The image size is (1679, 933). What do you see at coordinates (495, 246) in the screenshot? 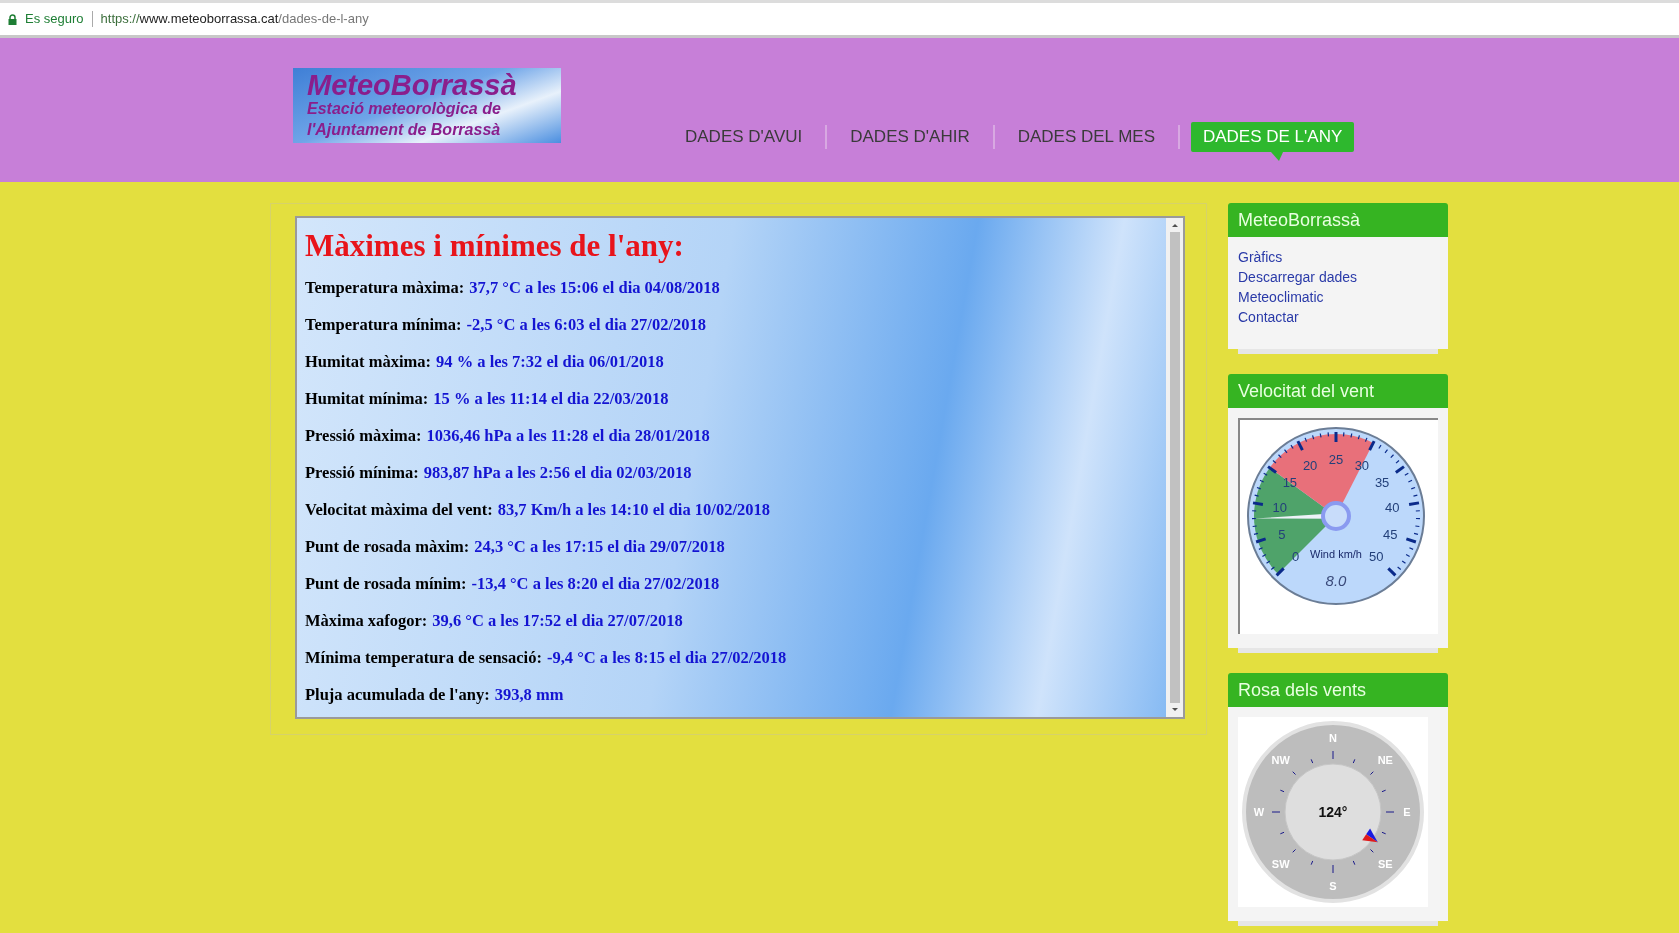
I see `page-heading: Màximes i mínimes de l'any:` at bounding box center [495, 246].